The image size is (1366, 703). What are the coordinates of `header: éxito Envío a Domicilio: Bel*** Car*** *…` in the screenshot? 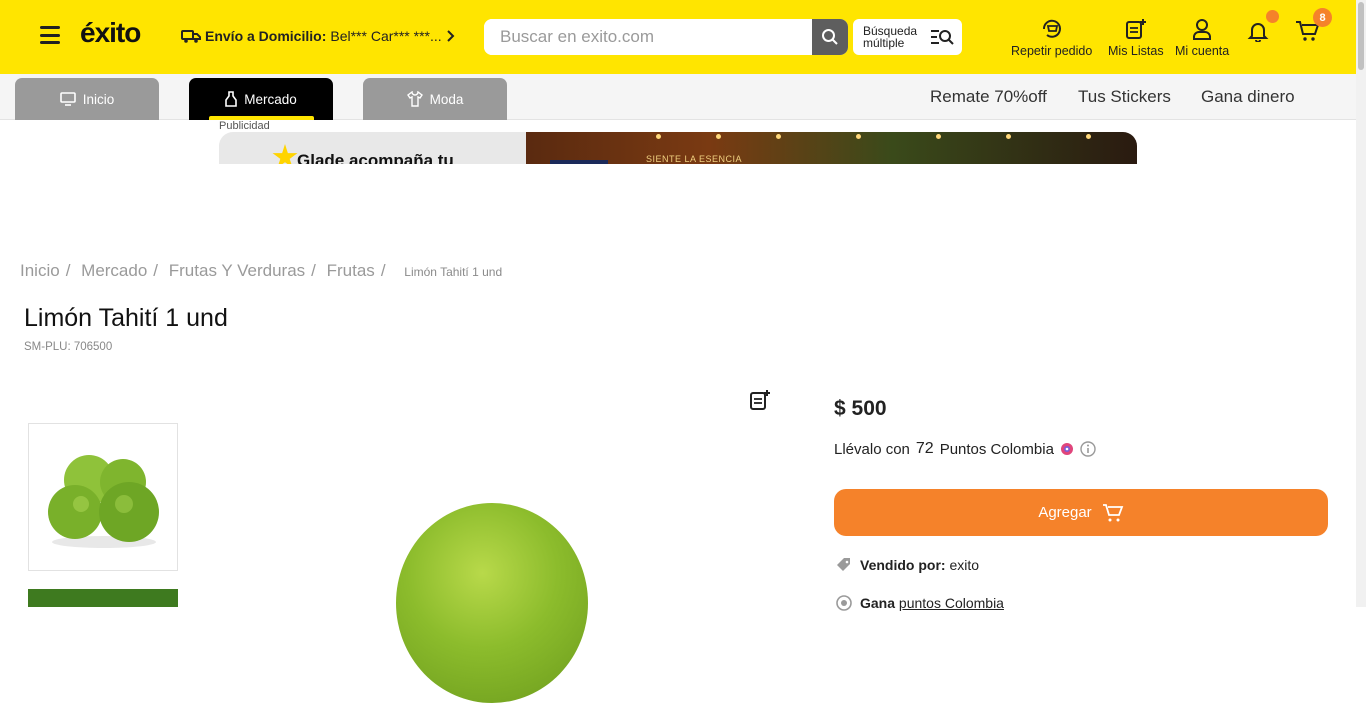 It's located at (683, 37).